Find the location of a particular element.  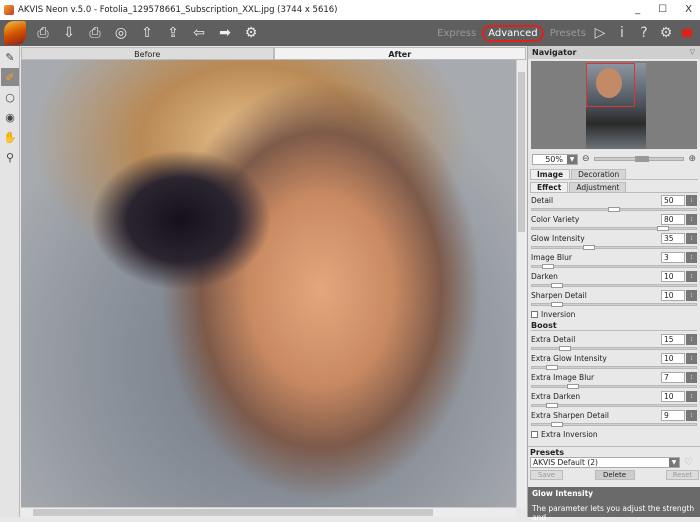

save-preset-button: Save is located at coordinates (546, 475).